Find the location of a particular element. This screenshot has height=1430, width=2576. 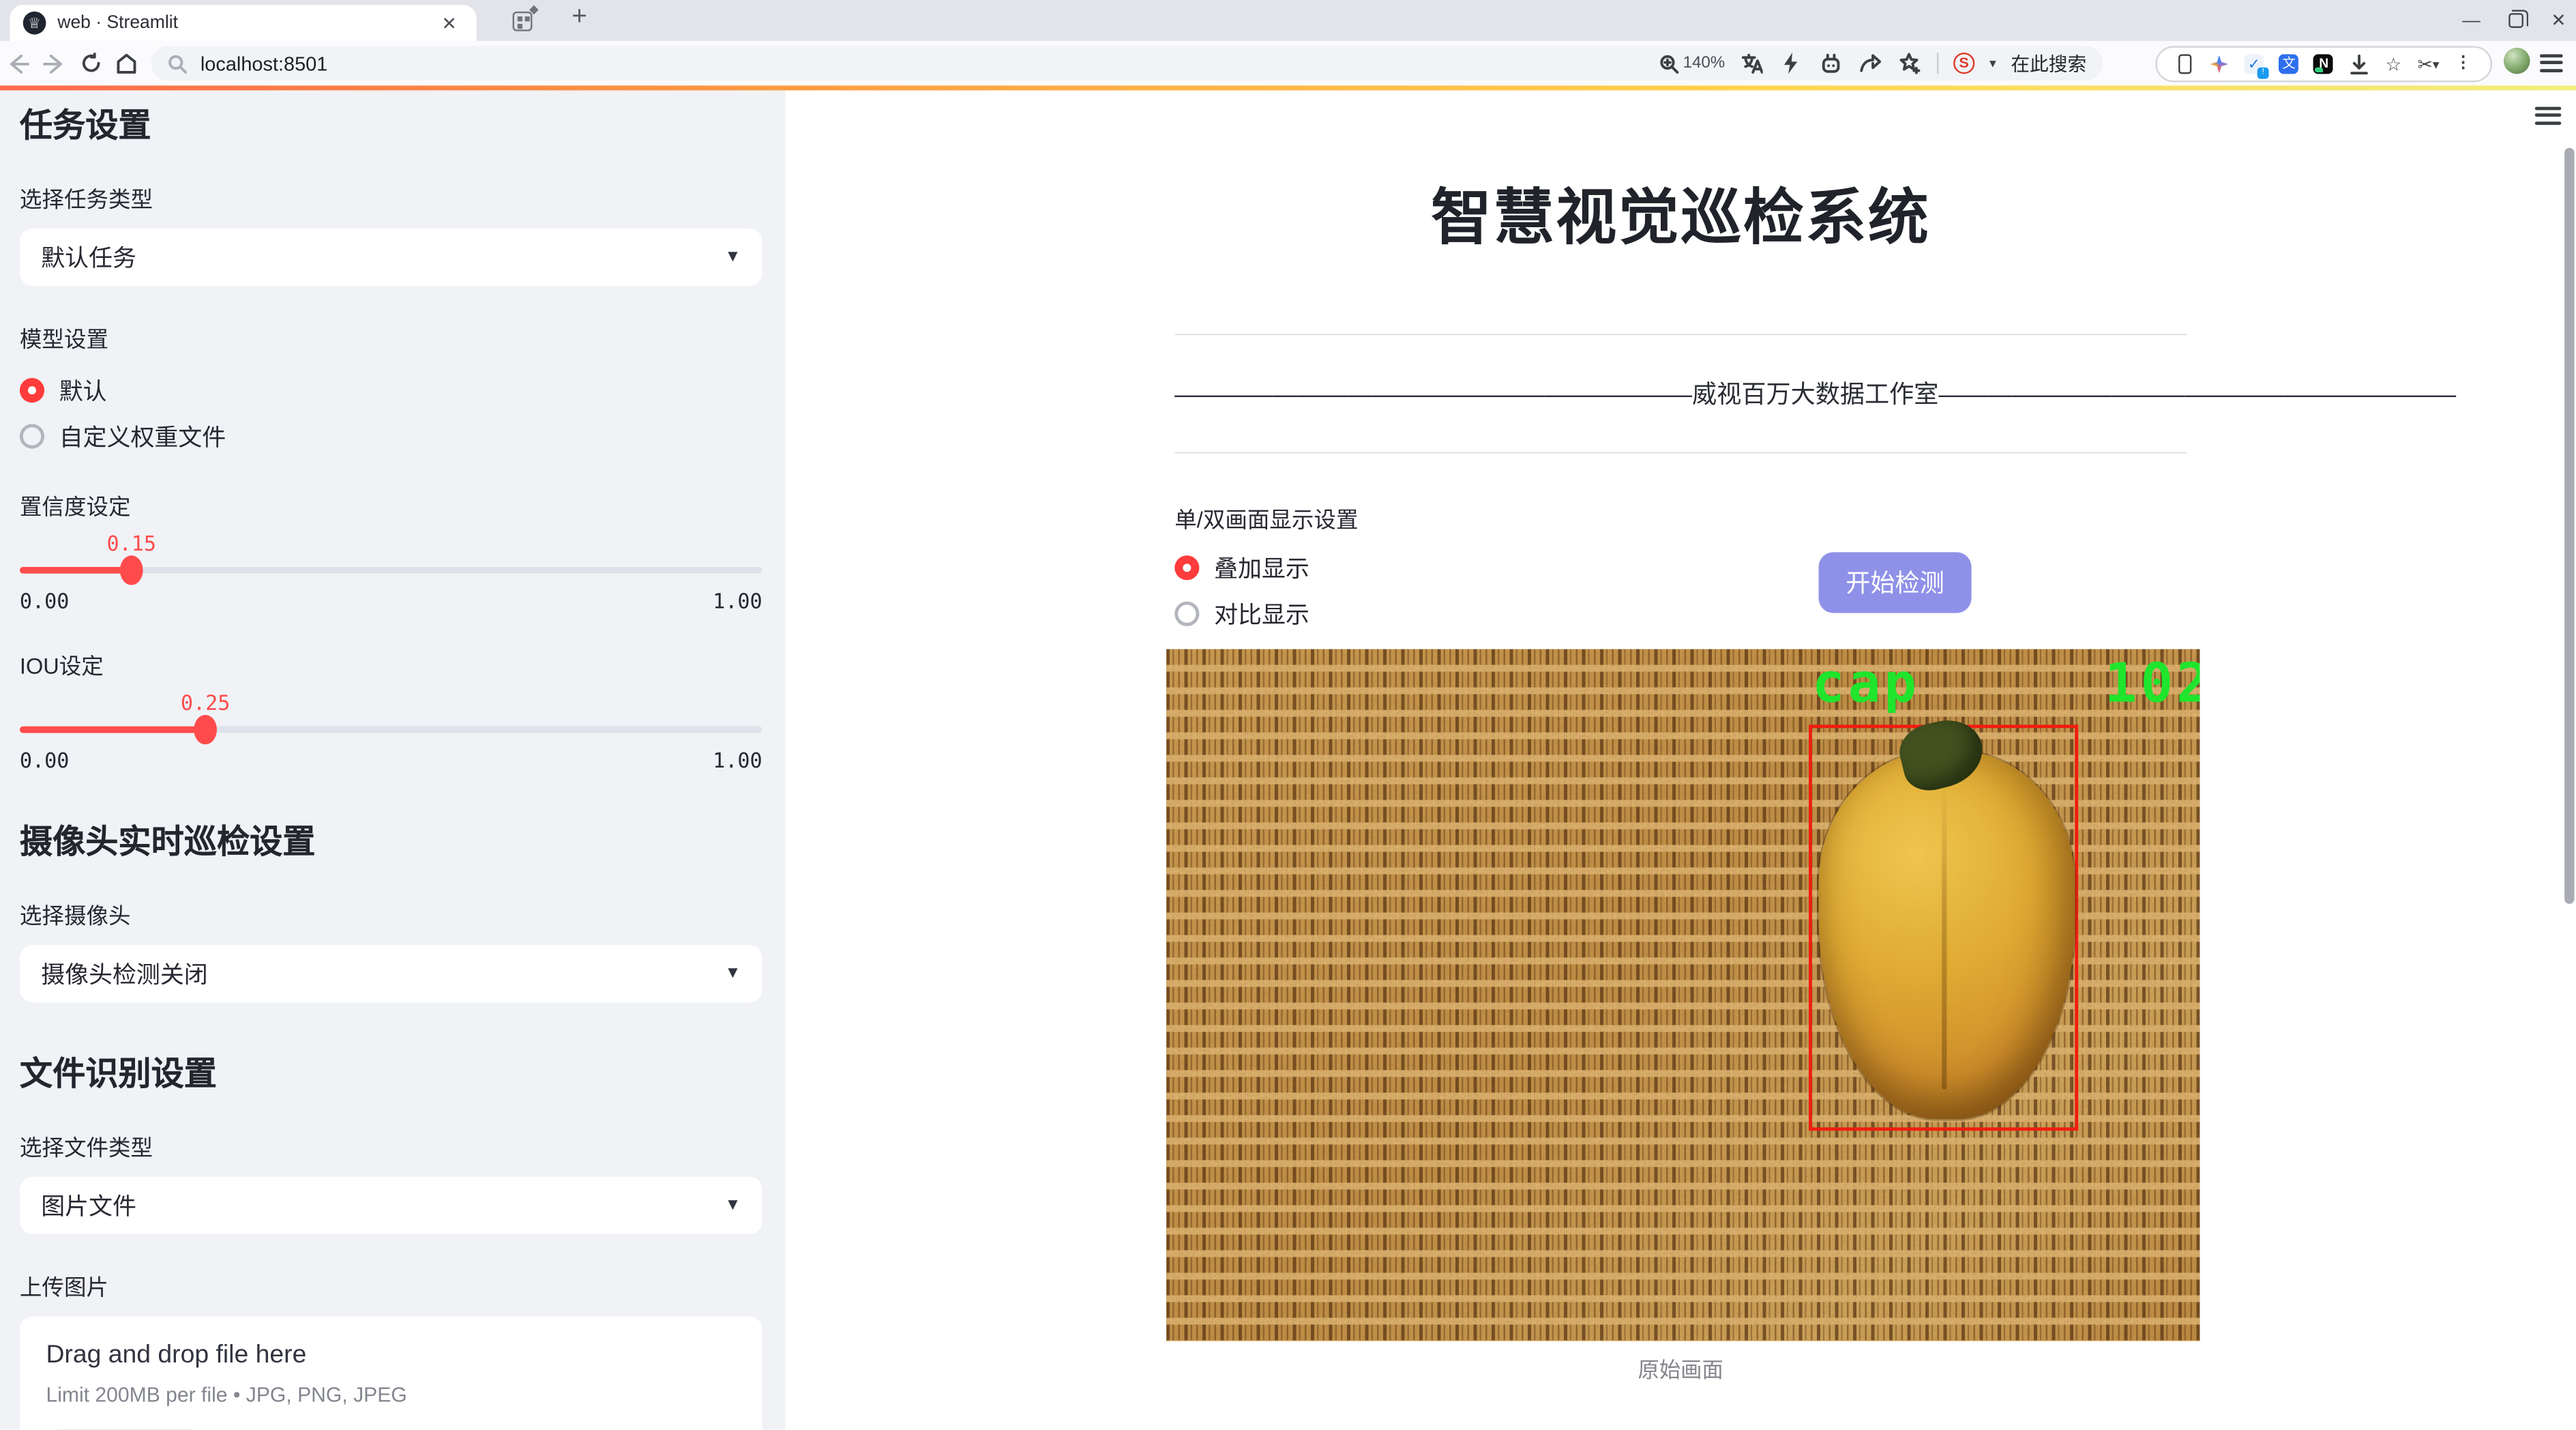

model-settings-label: 模型设置 is located at coordinates (63, 340).